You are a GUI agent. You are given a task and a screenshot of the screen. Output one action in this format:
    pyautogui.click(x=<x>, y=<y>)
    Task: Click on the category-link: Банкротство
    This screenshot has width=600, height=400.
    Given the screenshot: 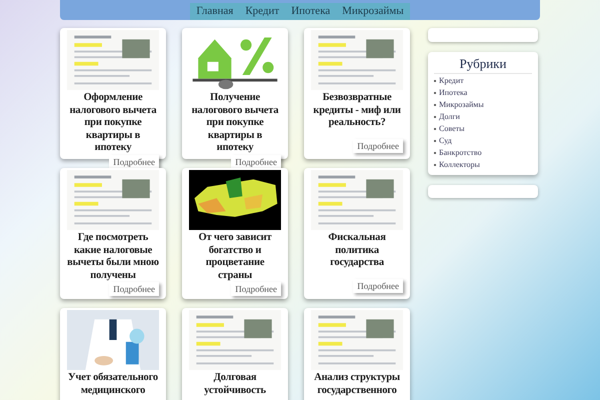 What is the action you would take?
    pyautogui.click(x=460, y=153)
    